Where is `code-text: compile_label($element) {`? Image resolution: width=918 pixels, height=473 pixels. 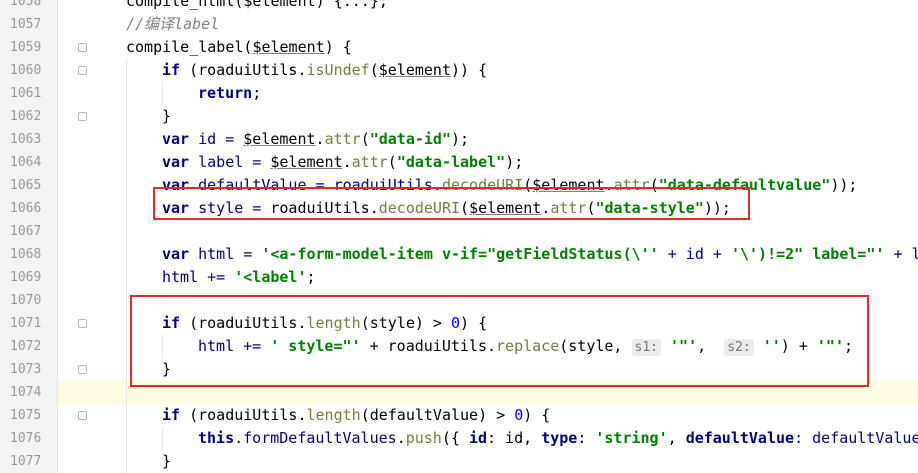 code-text: compile_label($element) { is located at coordinates (239, 47).